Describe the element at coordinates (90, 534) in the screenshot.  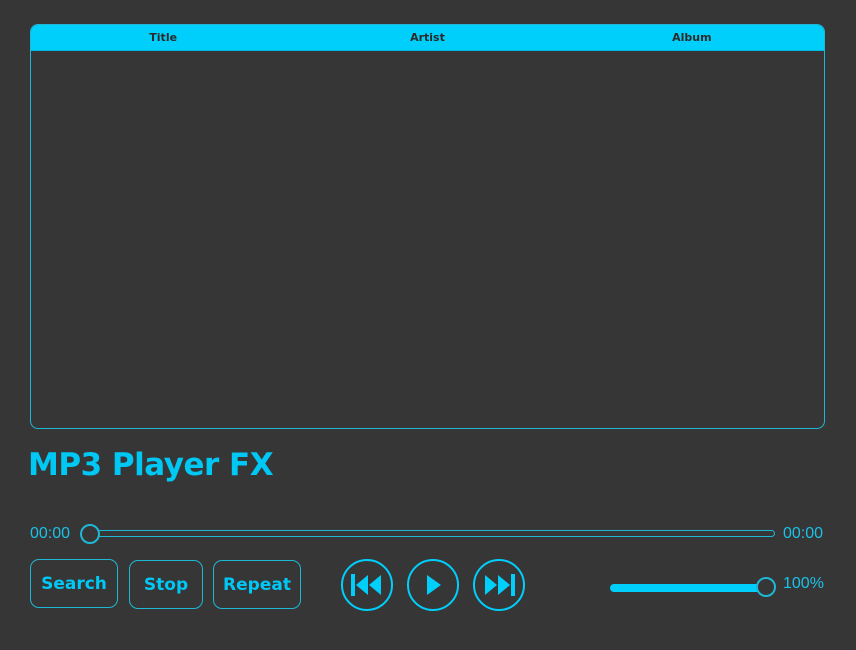
I see `seek-slider-thumb` at that location.